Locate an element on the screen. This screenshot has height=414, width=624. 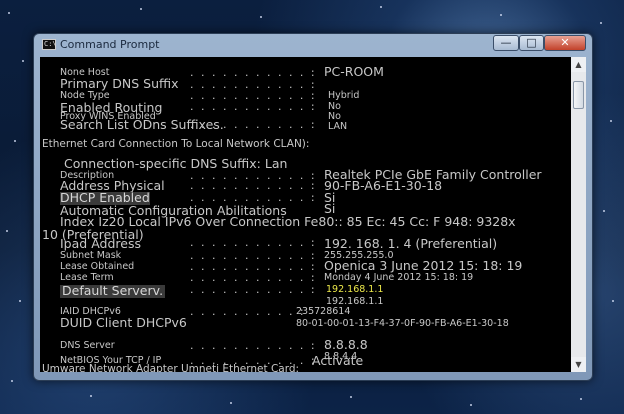
vertical-scrollbar: ▲ ▼ is located at coordinates (578, 214).